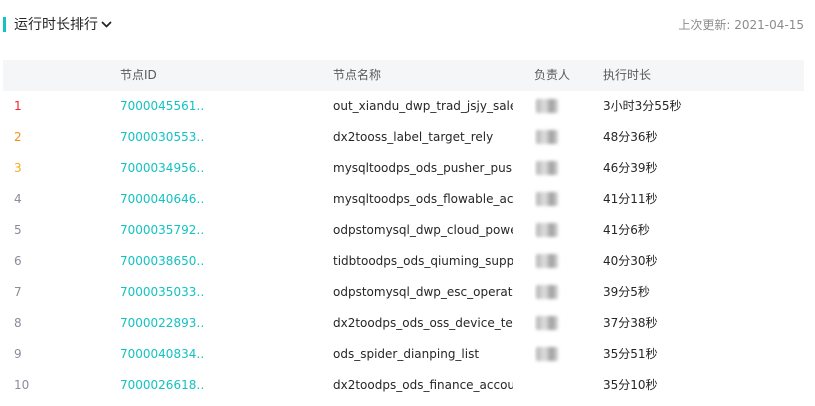  What do you see at coordinates (552, 75) in the screenshot?
I see `column-header-owner: 负责人` at bounding box center [552, 75].